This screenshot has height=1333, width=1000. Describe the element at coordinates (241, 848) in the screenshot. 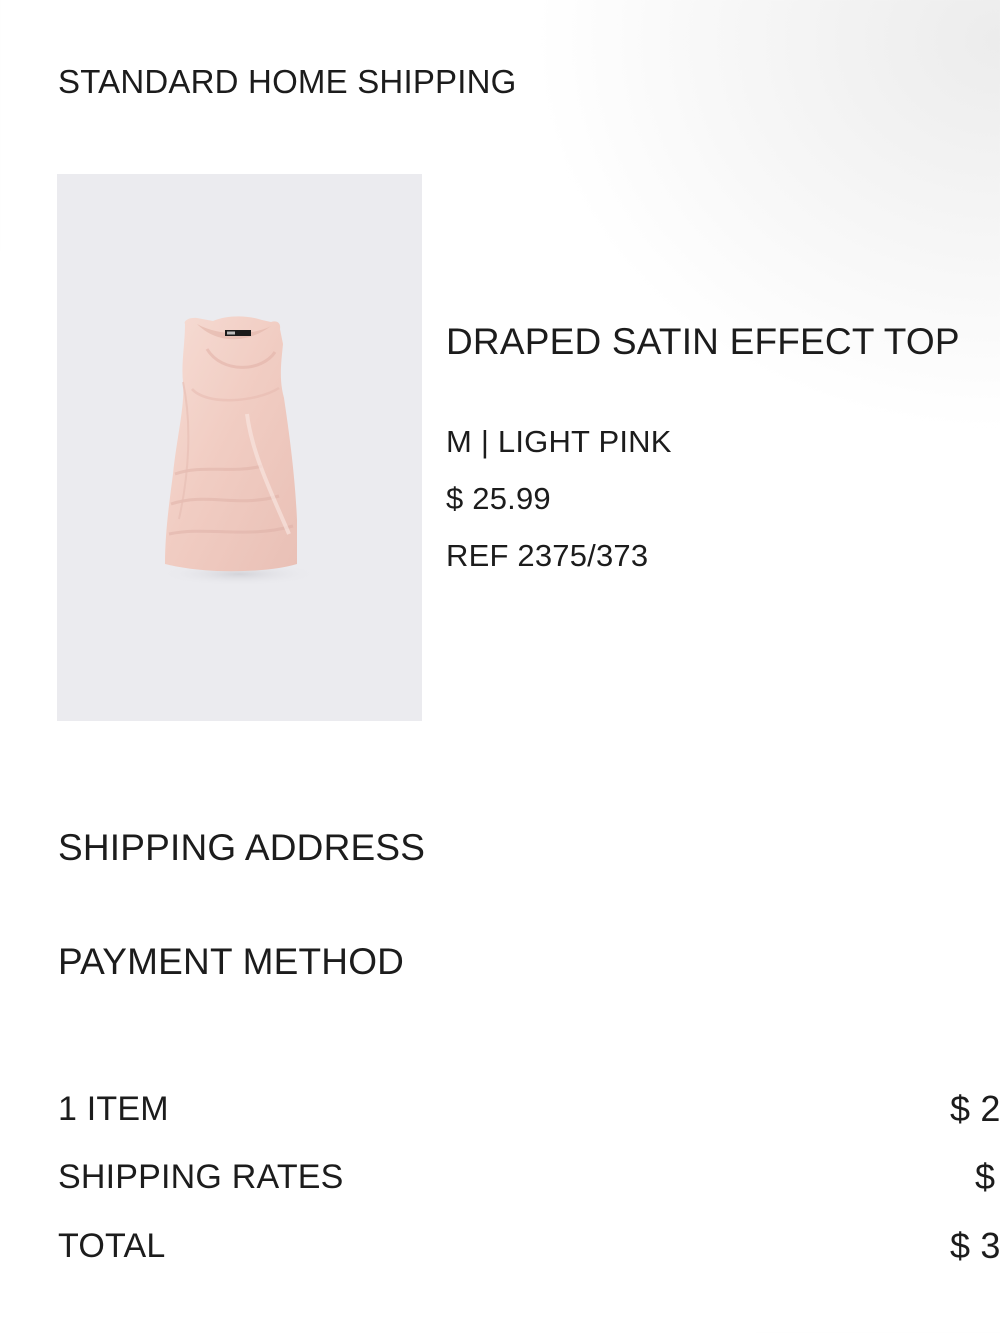

I see `shipping-address-section: SHIPPING ADDRESS` at that location.